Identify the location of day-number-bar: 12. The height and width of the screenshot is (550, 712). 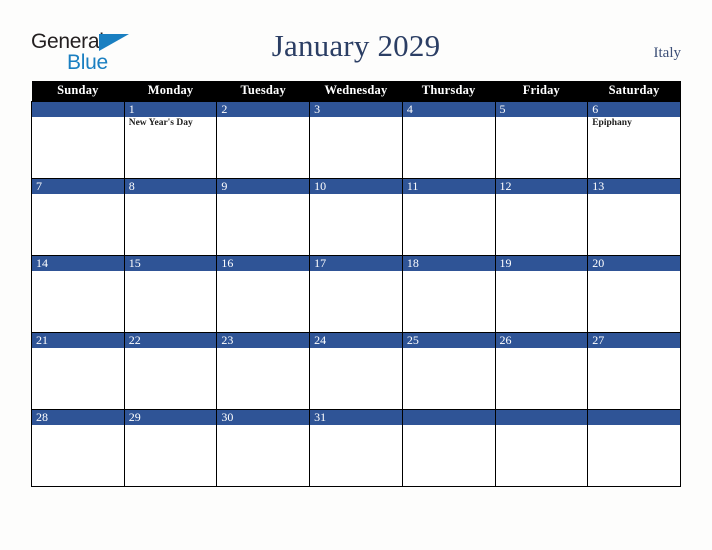
(541, 186).